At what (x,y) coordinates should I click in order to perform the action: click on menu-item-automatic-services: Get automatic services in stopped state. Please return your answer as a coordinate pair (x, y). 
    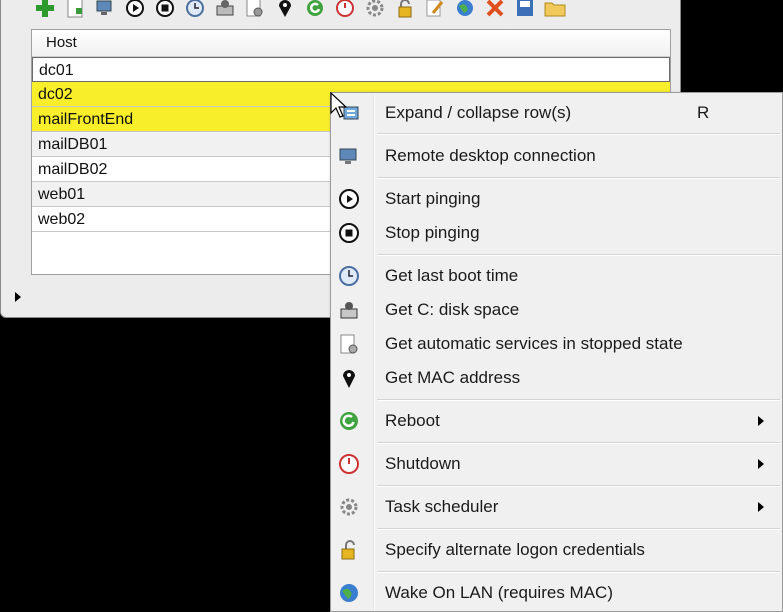
    Looking at the image, I should click on (556, 344).